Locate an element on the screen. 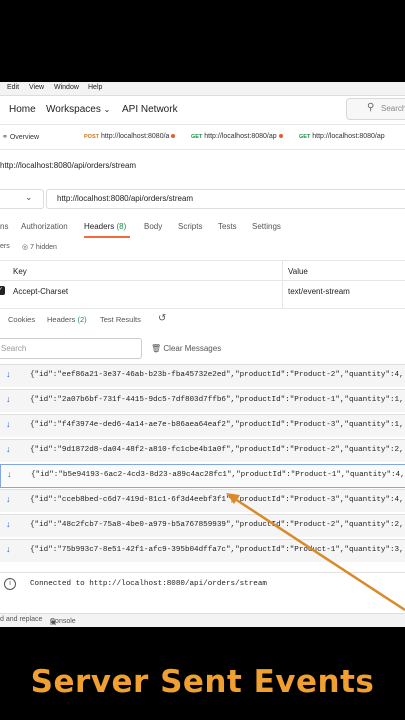  headers-section-label: ers is located at coordinates (5, 246).